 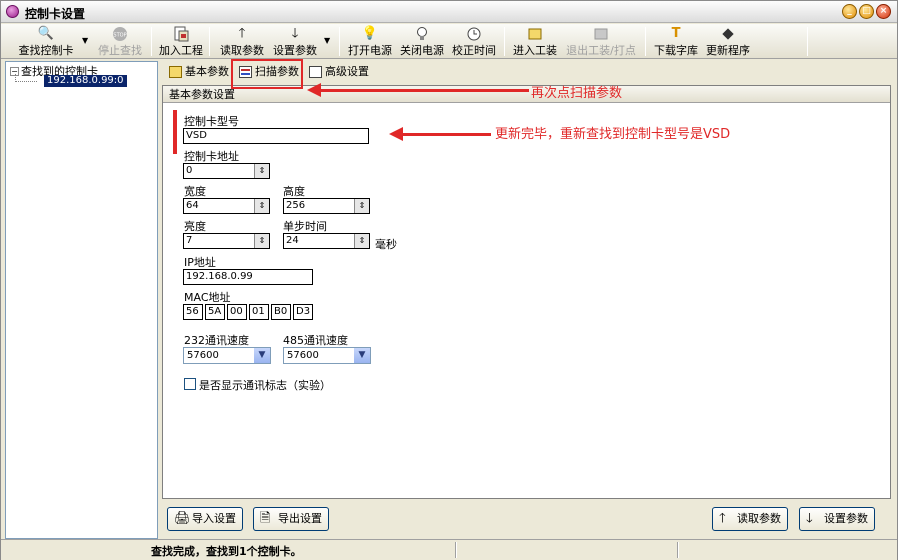 I want to click on chip-icon, so click(x=728, y=34).